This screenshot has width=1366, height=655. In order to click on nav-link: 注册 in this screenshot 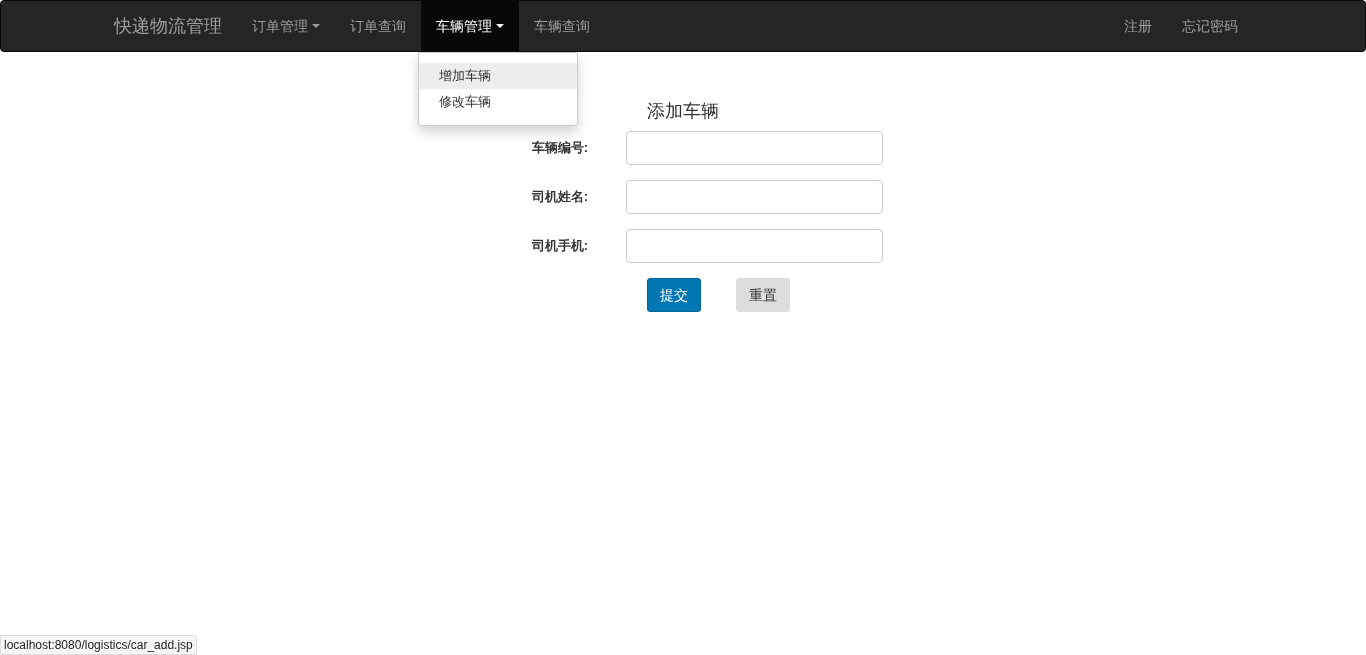, I will do `click(1138, 26)`.